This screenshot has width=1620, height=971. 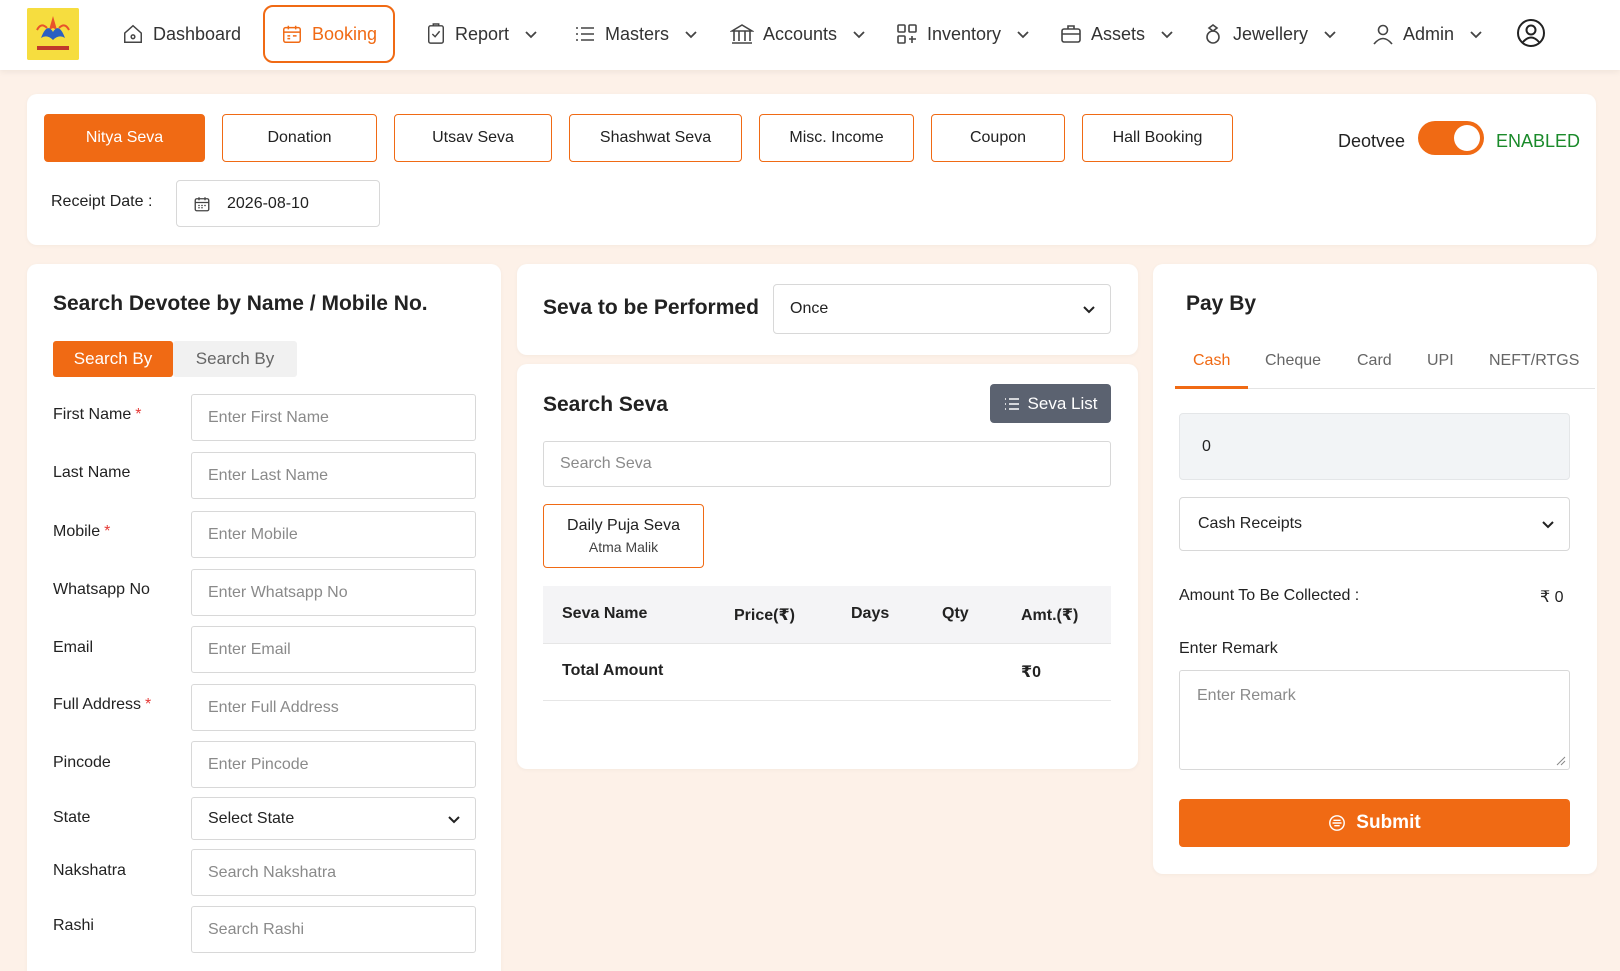 I want to click on pay-tab-neft: NEFT/RTGS, so click(x=1534, y=361).